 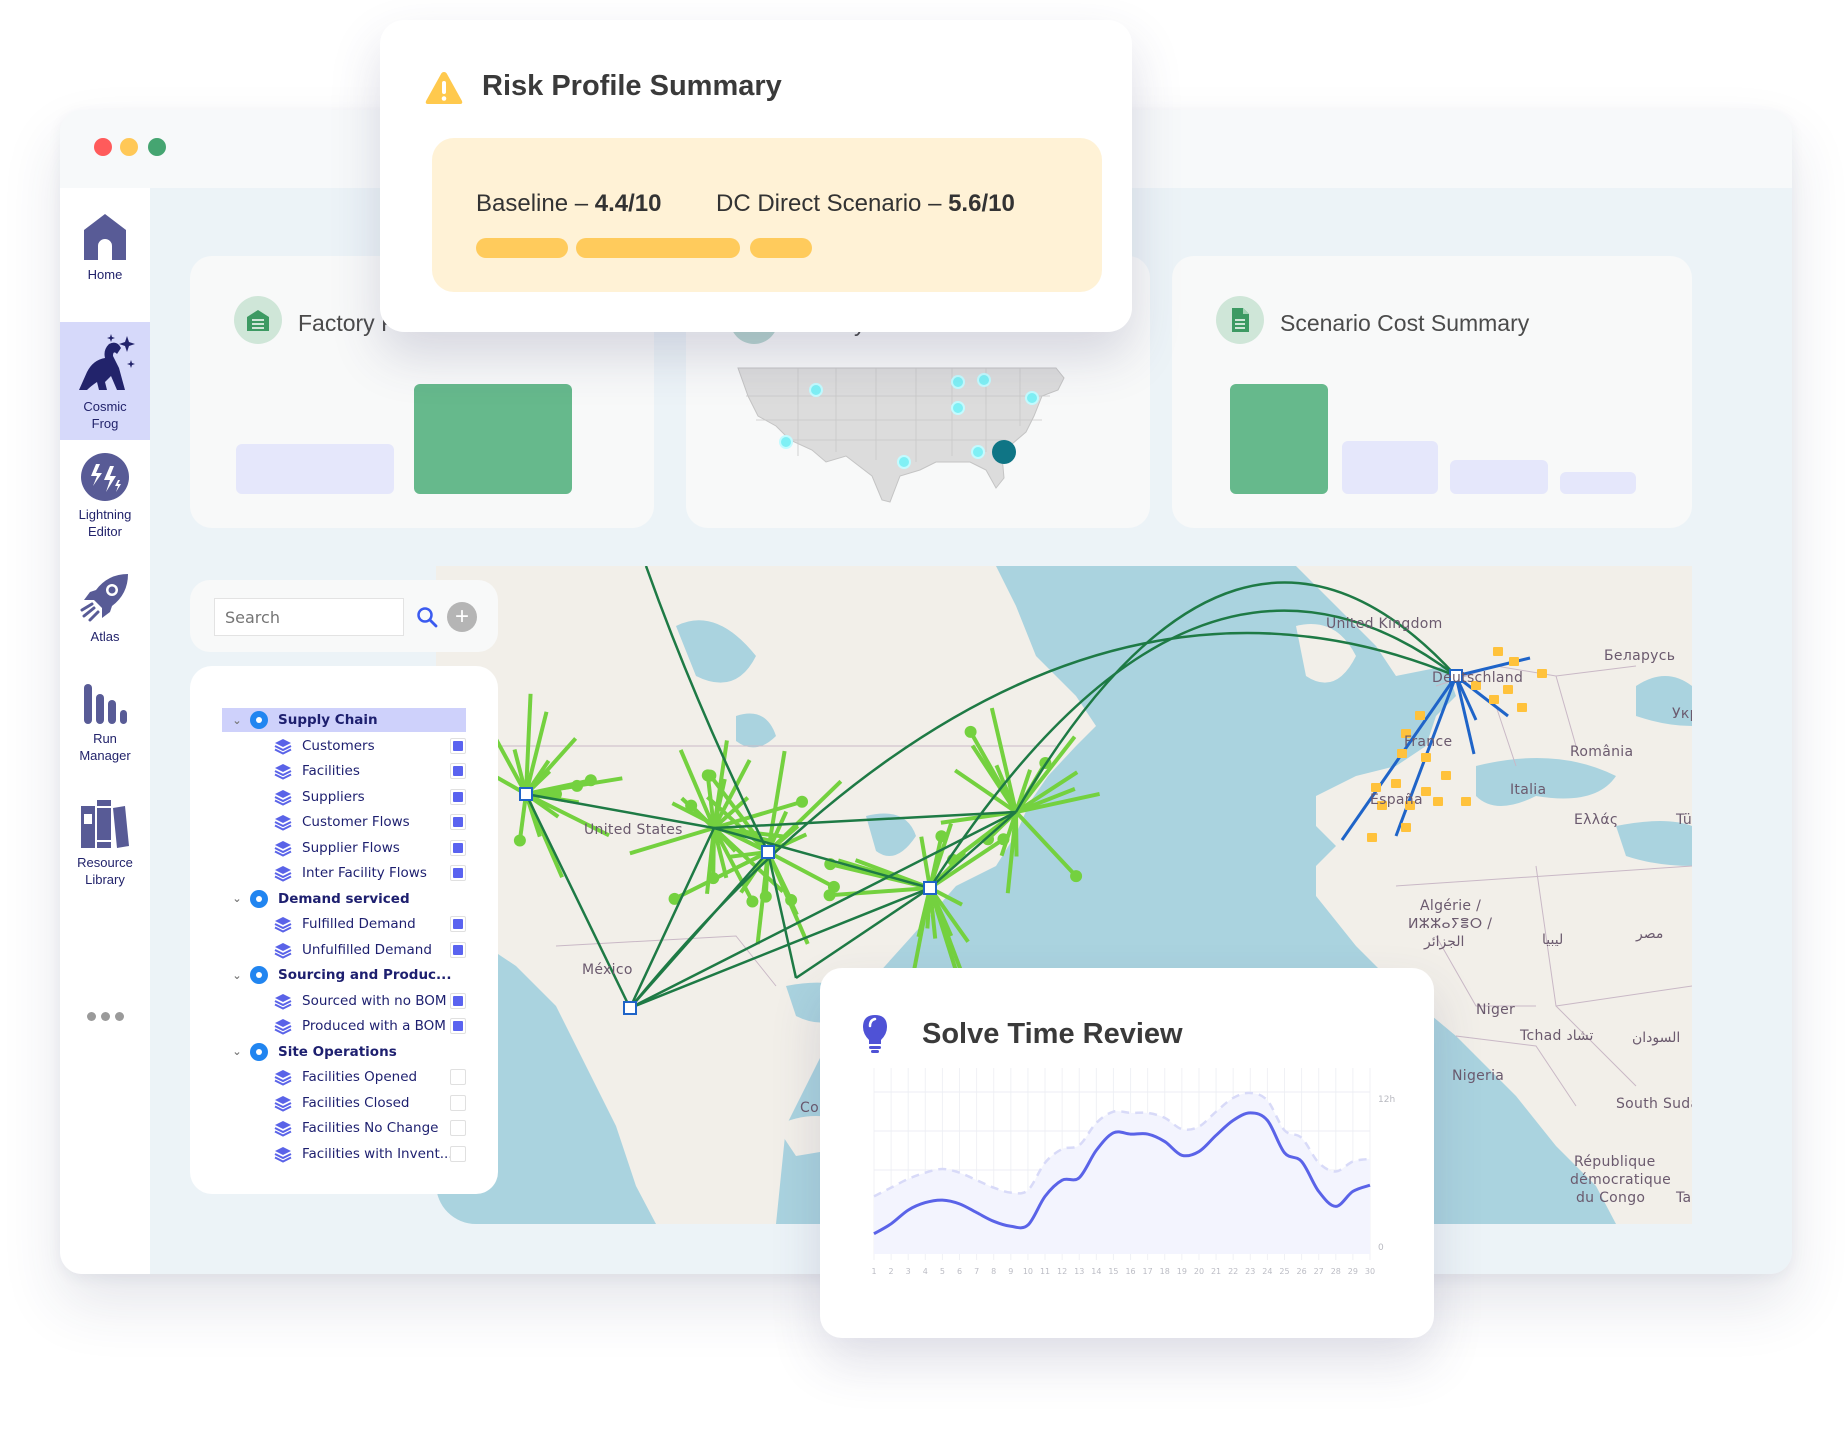 What do you see at coordinates (129, 147) in the screenshot?
I see `minimize-window-button` at bounding box center [129, 147].